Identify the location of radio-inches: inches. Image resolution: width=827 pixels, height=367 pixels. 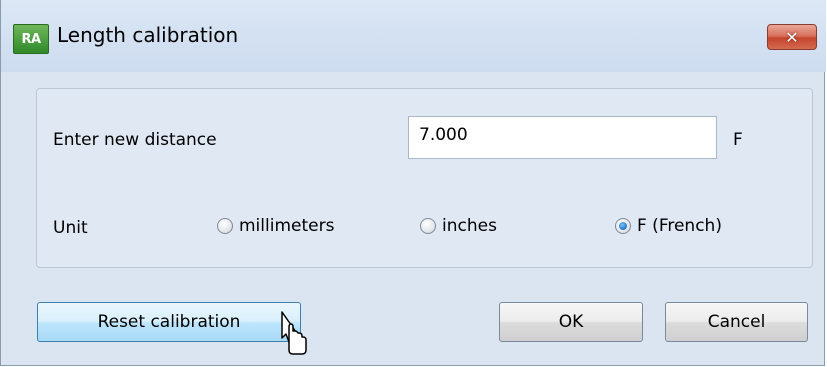
(458, 226).